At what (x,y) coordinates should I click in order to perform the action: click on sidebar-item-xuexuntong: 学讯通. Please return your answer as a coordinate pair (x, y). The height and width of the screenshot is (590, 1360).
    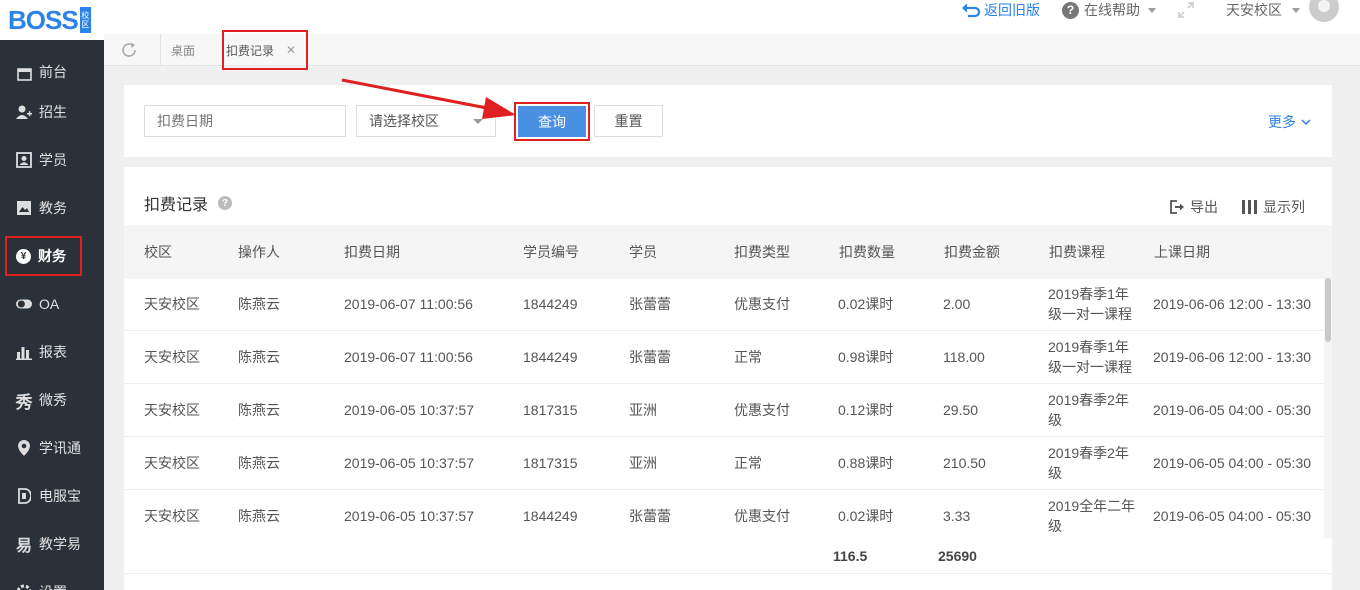
    Looking at the image, I should click on (52, 448).